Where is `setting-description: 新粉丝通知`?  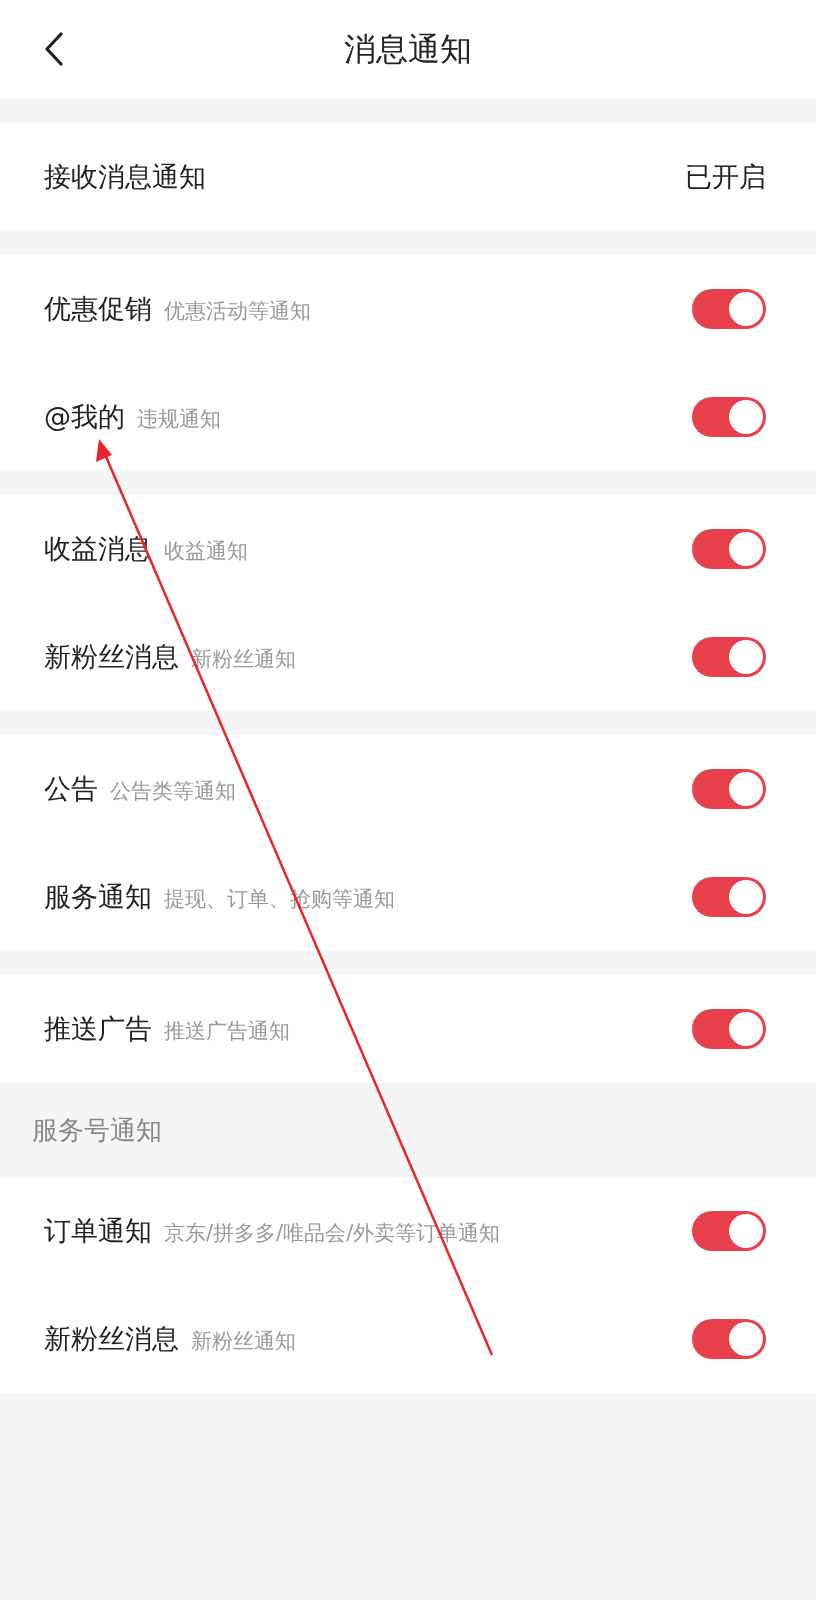
setting-description: 新粉丝通知 is located at coordinates (243, 1341).